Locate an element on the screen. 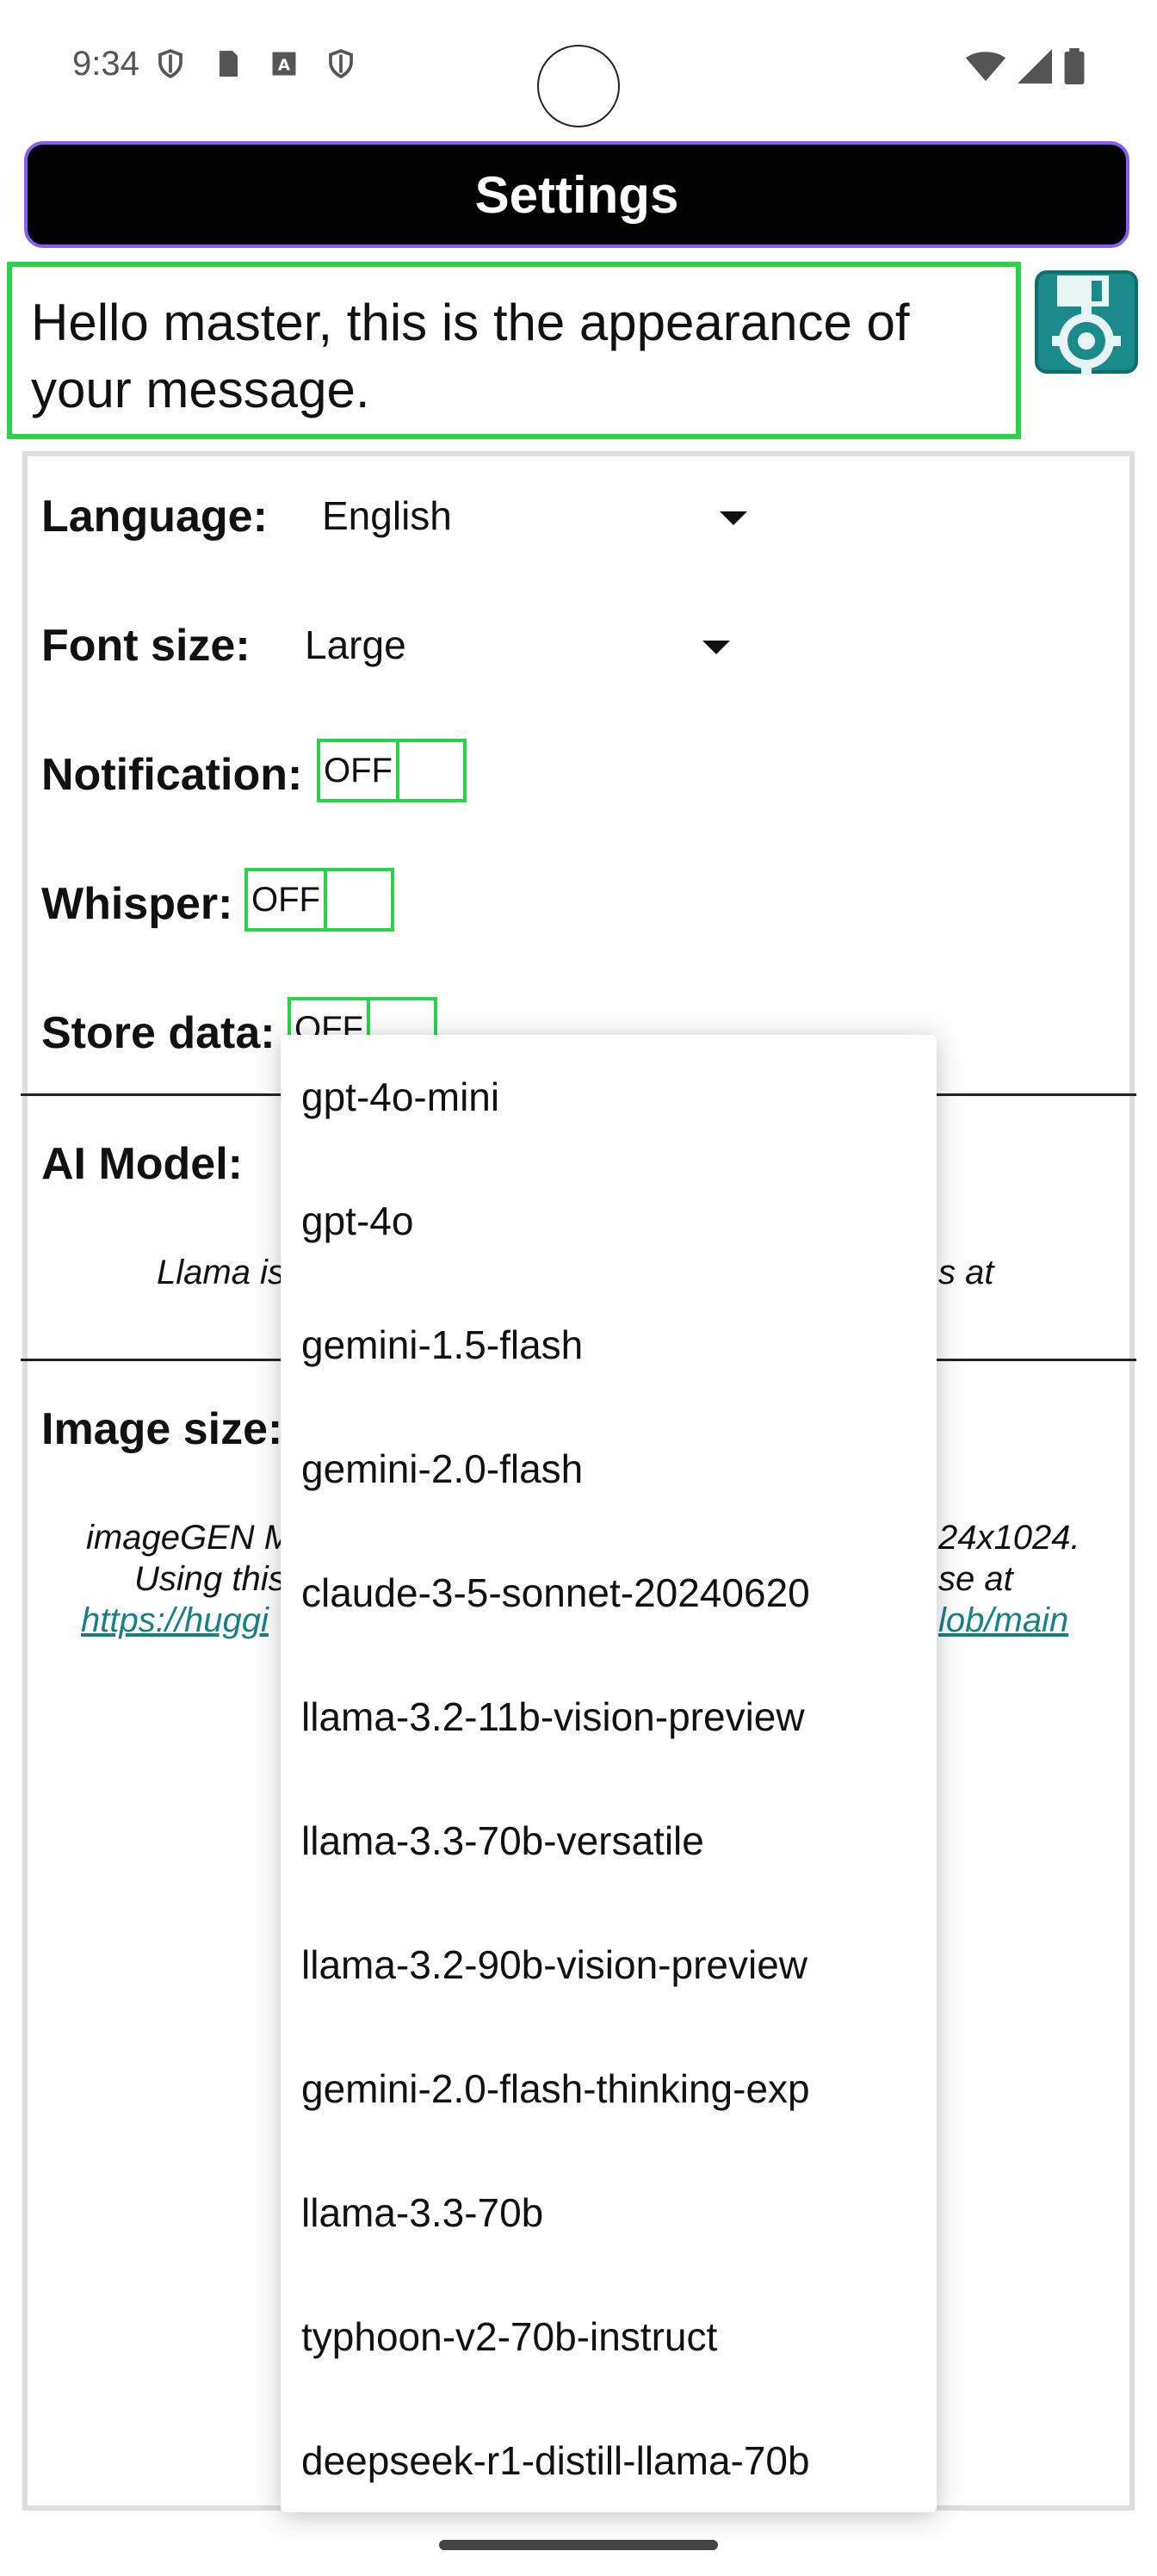 The width and height of the screenshot is (1157, 2576). dropdown-option: gpt-4o is located at coordinates (609, 1221).